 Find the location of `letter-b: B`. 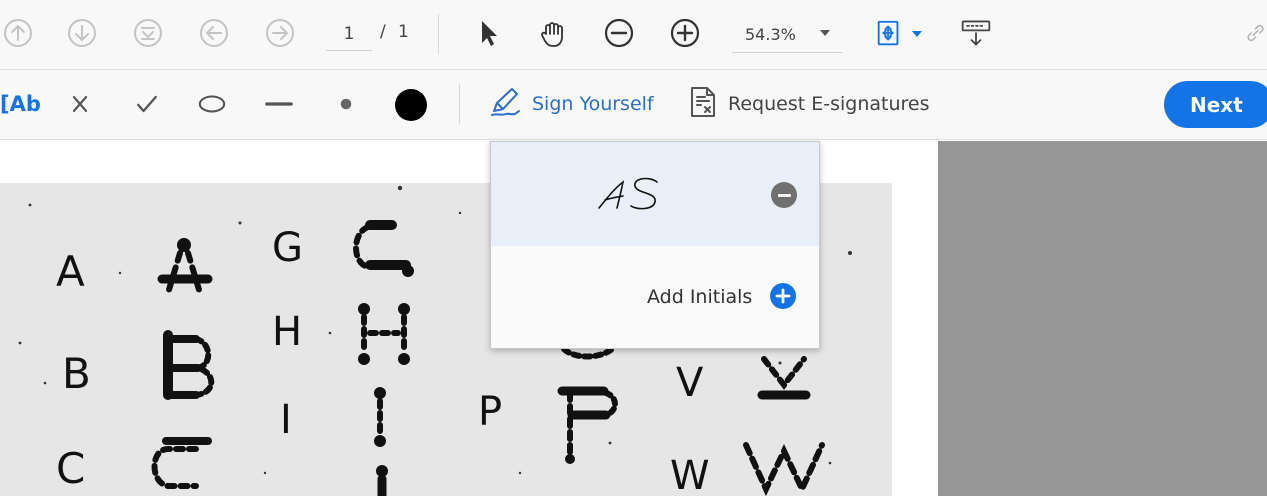

letter-b: B is located at coordinates (76, 373).